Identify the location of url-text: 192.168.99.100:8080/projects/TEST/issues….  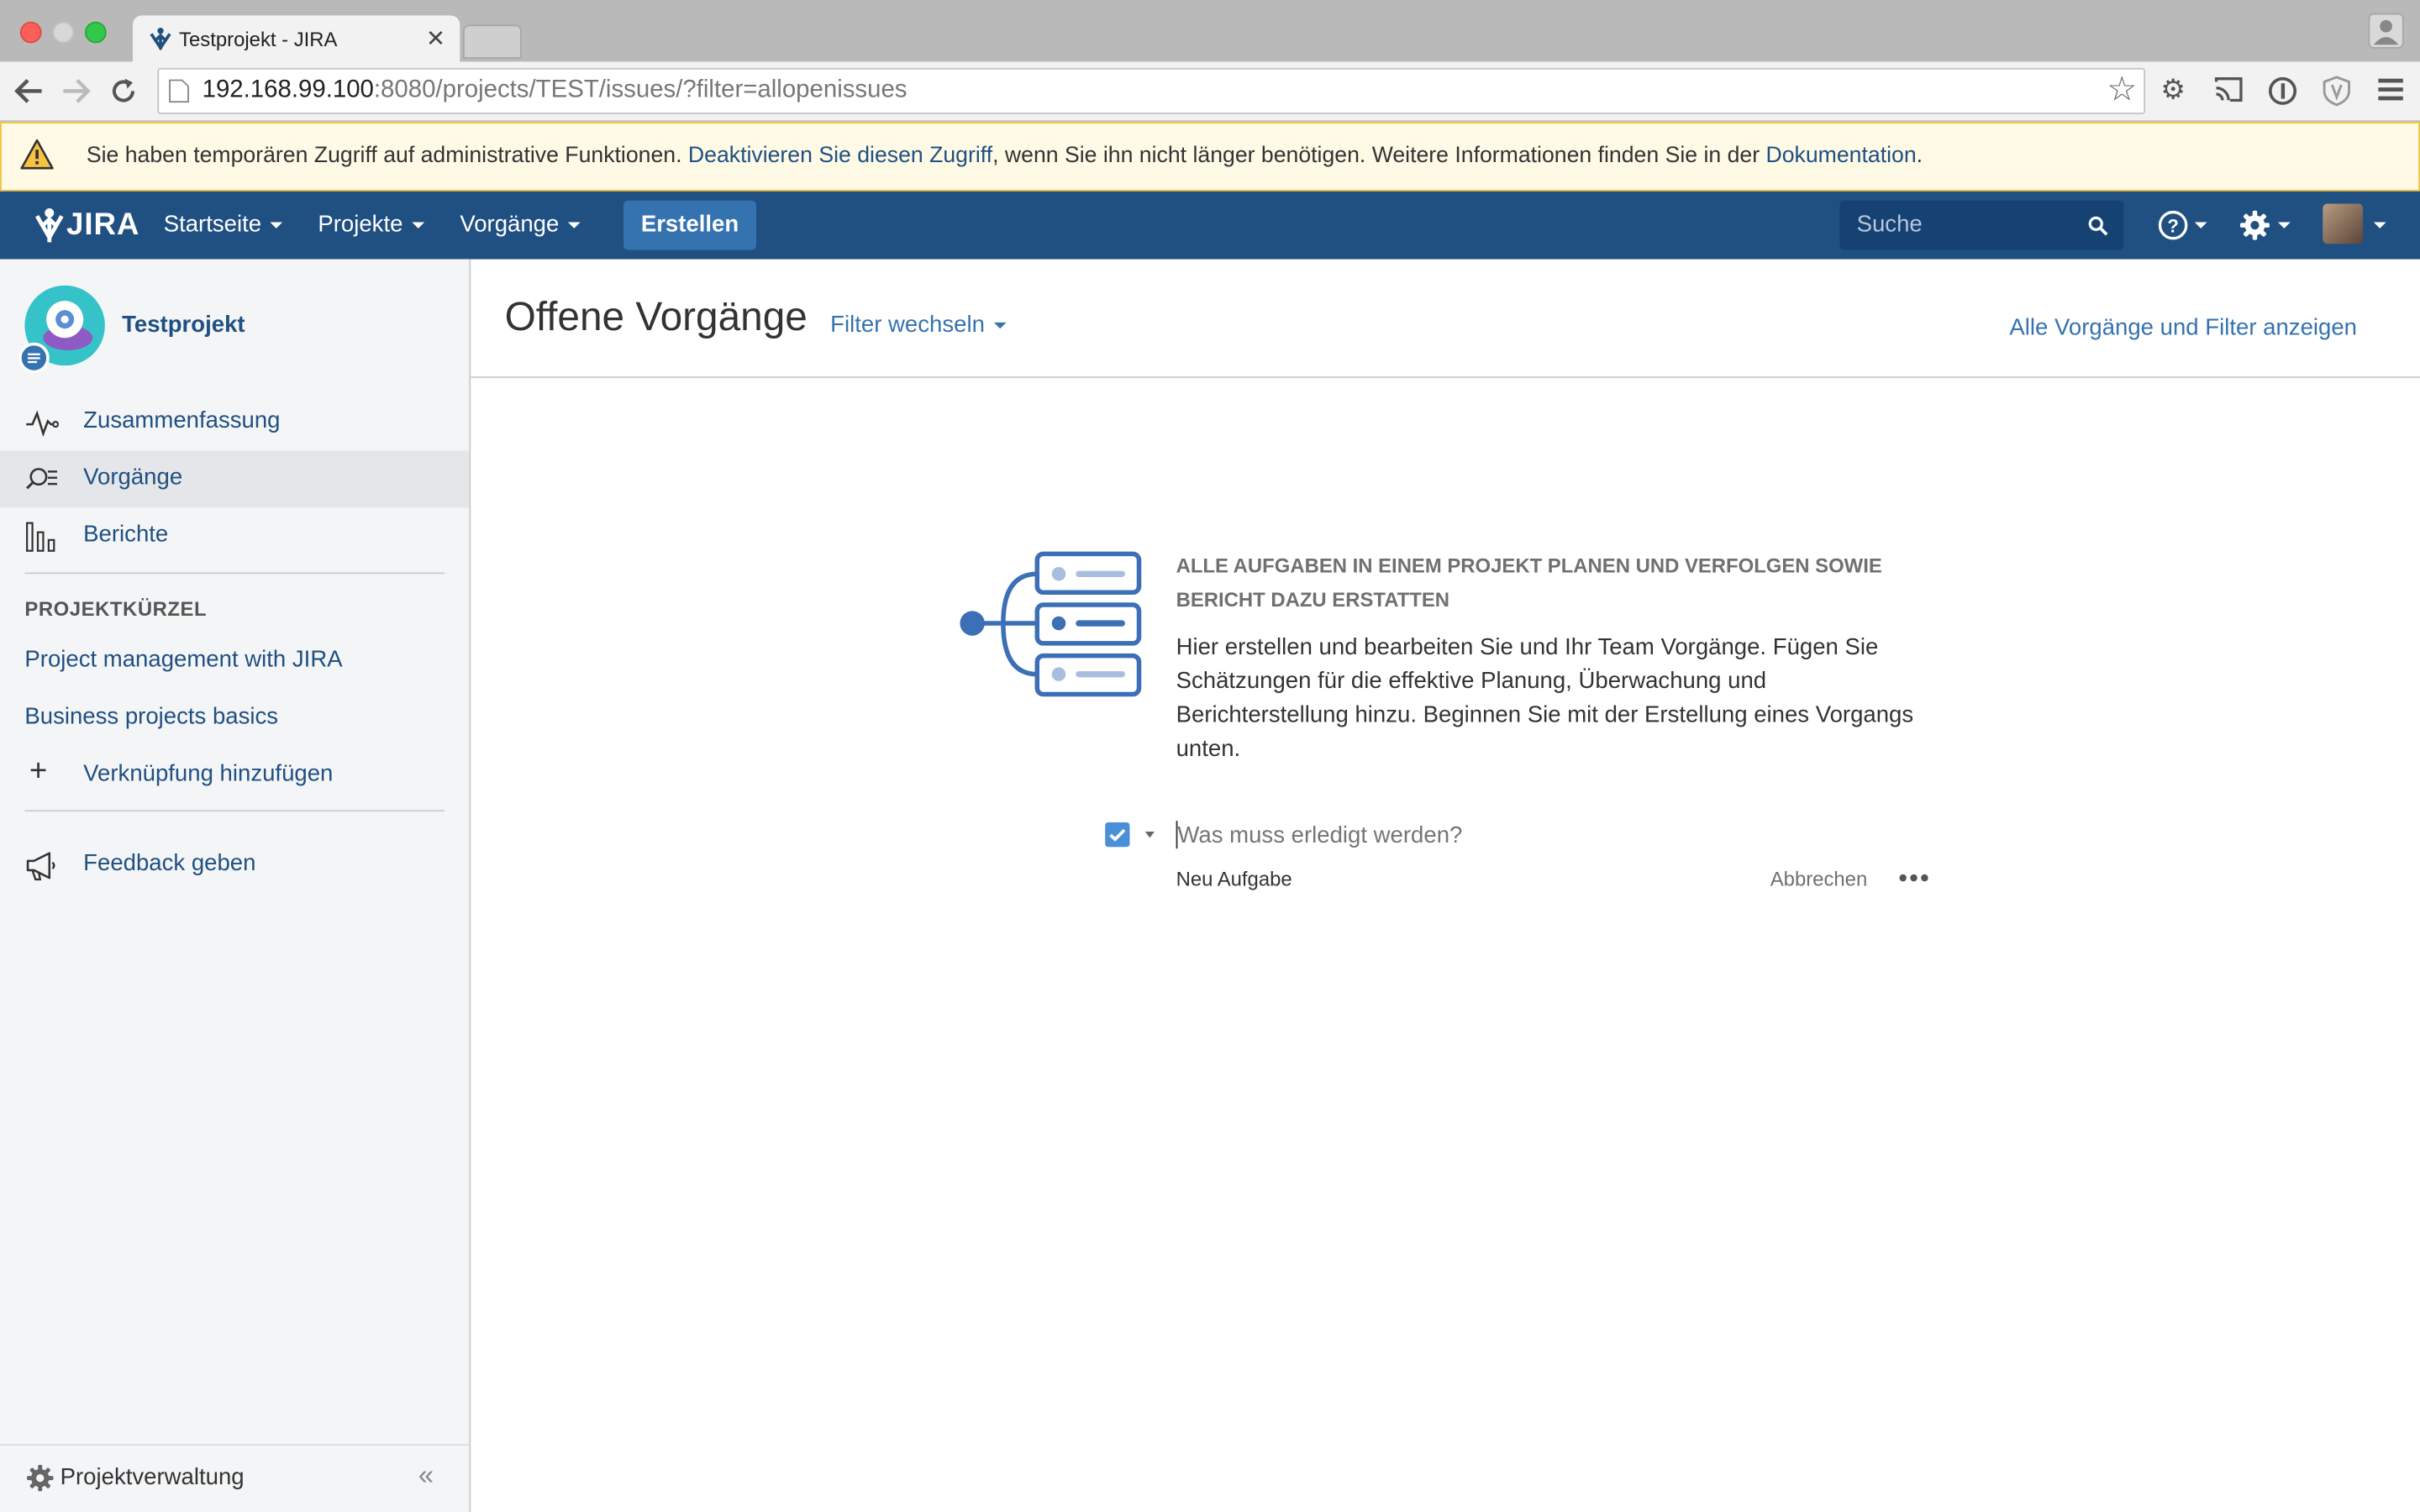
(555, 91).